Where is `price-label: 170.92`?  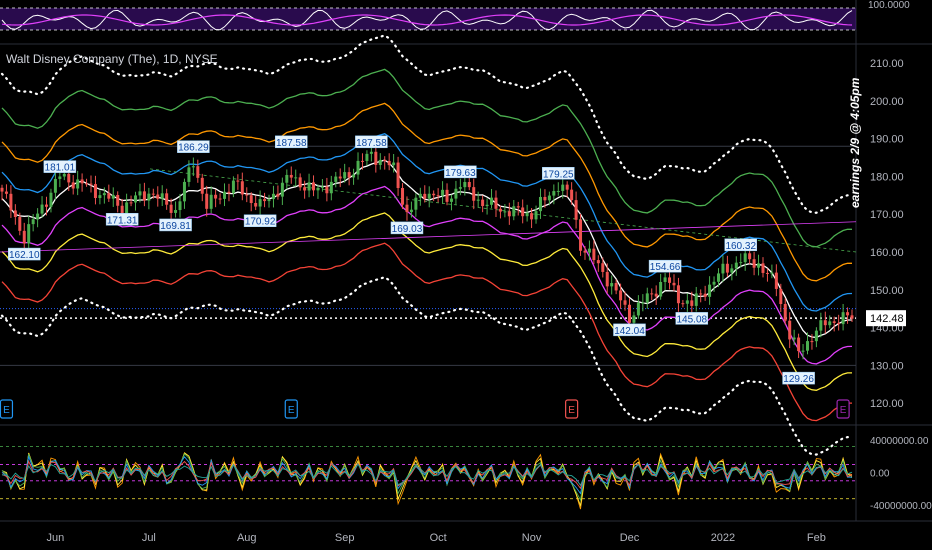
price-label: 170.92 is located at coordinates (260, 222).